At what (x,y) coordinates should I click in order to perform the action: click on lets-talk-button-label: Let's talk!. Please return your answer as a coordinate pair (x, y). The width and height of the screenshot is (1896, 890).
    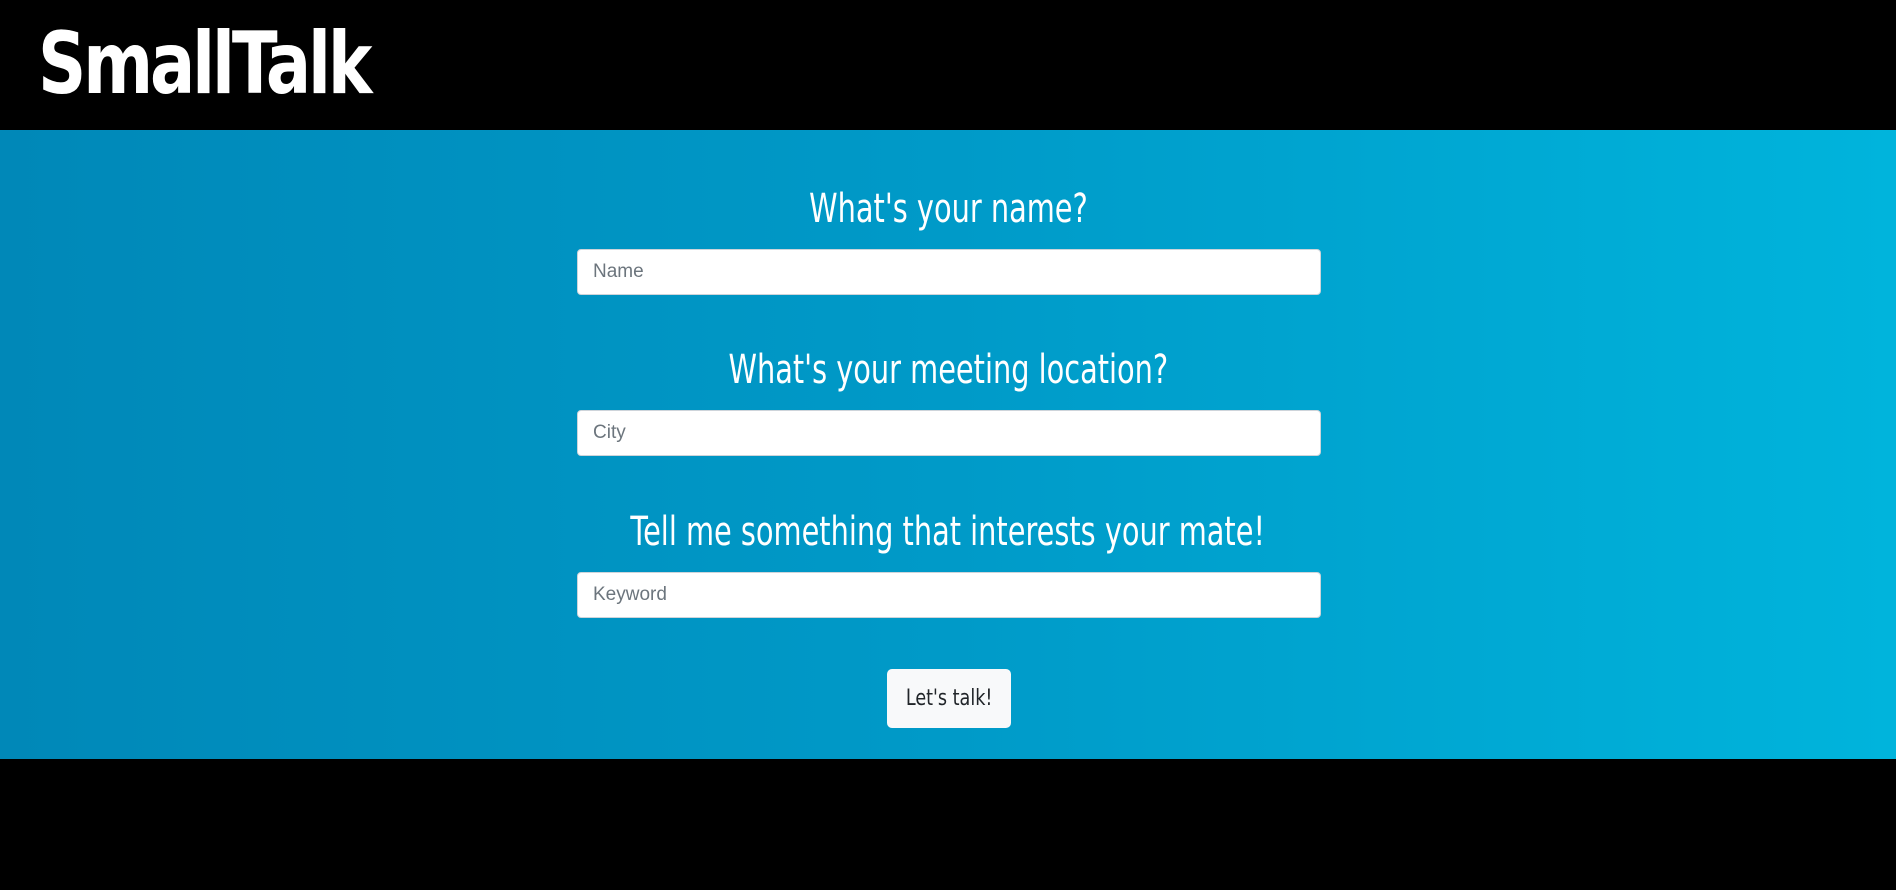
    Looking at the image, I should click on (949, 698).